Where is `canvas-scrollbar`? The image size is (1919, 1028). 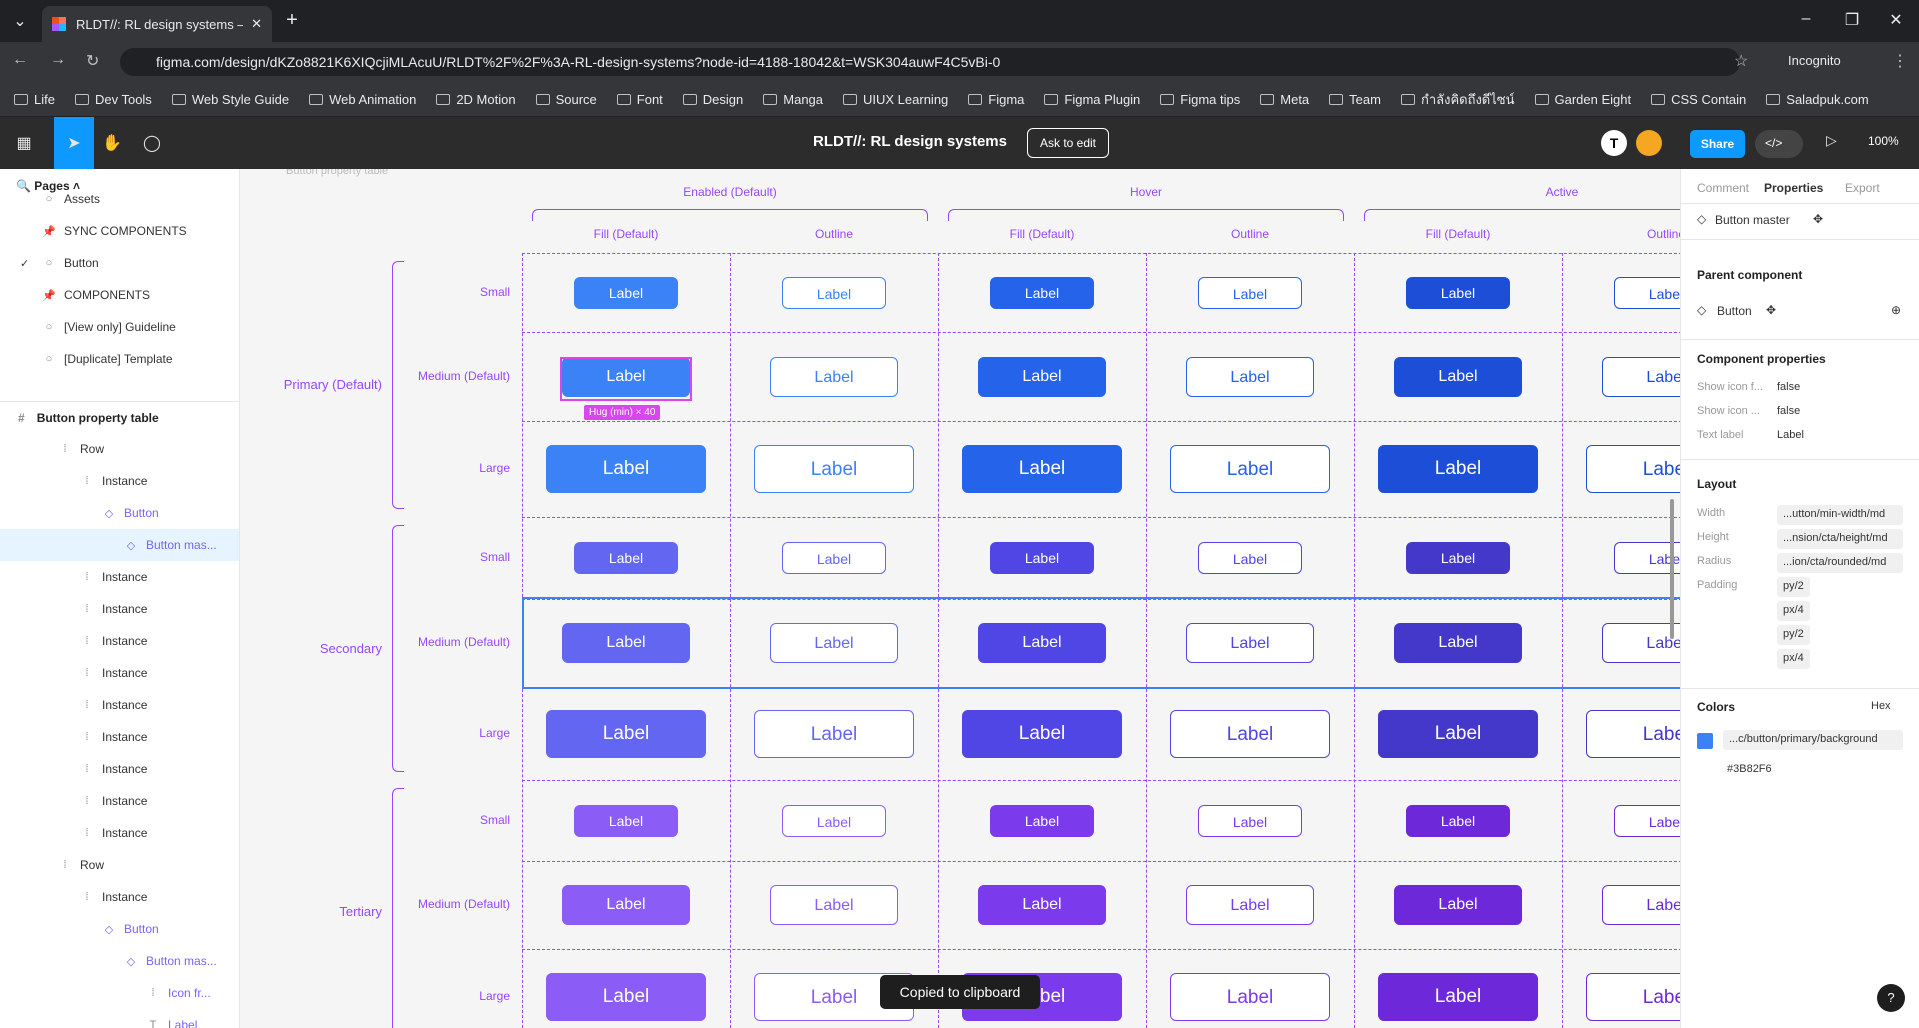 canvas-scrollbar is located at coordinates (1672, 569).